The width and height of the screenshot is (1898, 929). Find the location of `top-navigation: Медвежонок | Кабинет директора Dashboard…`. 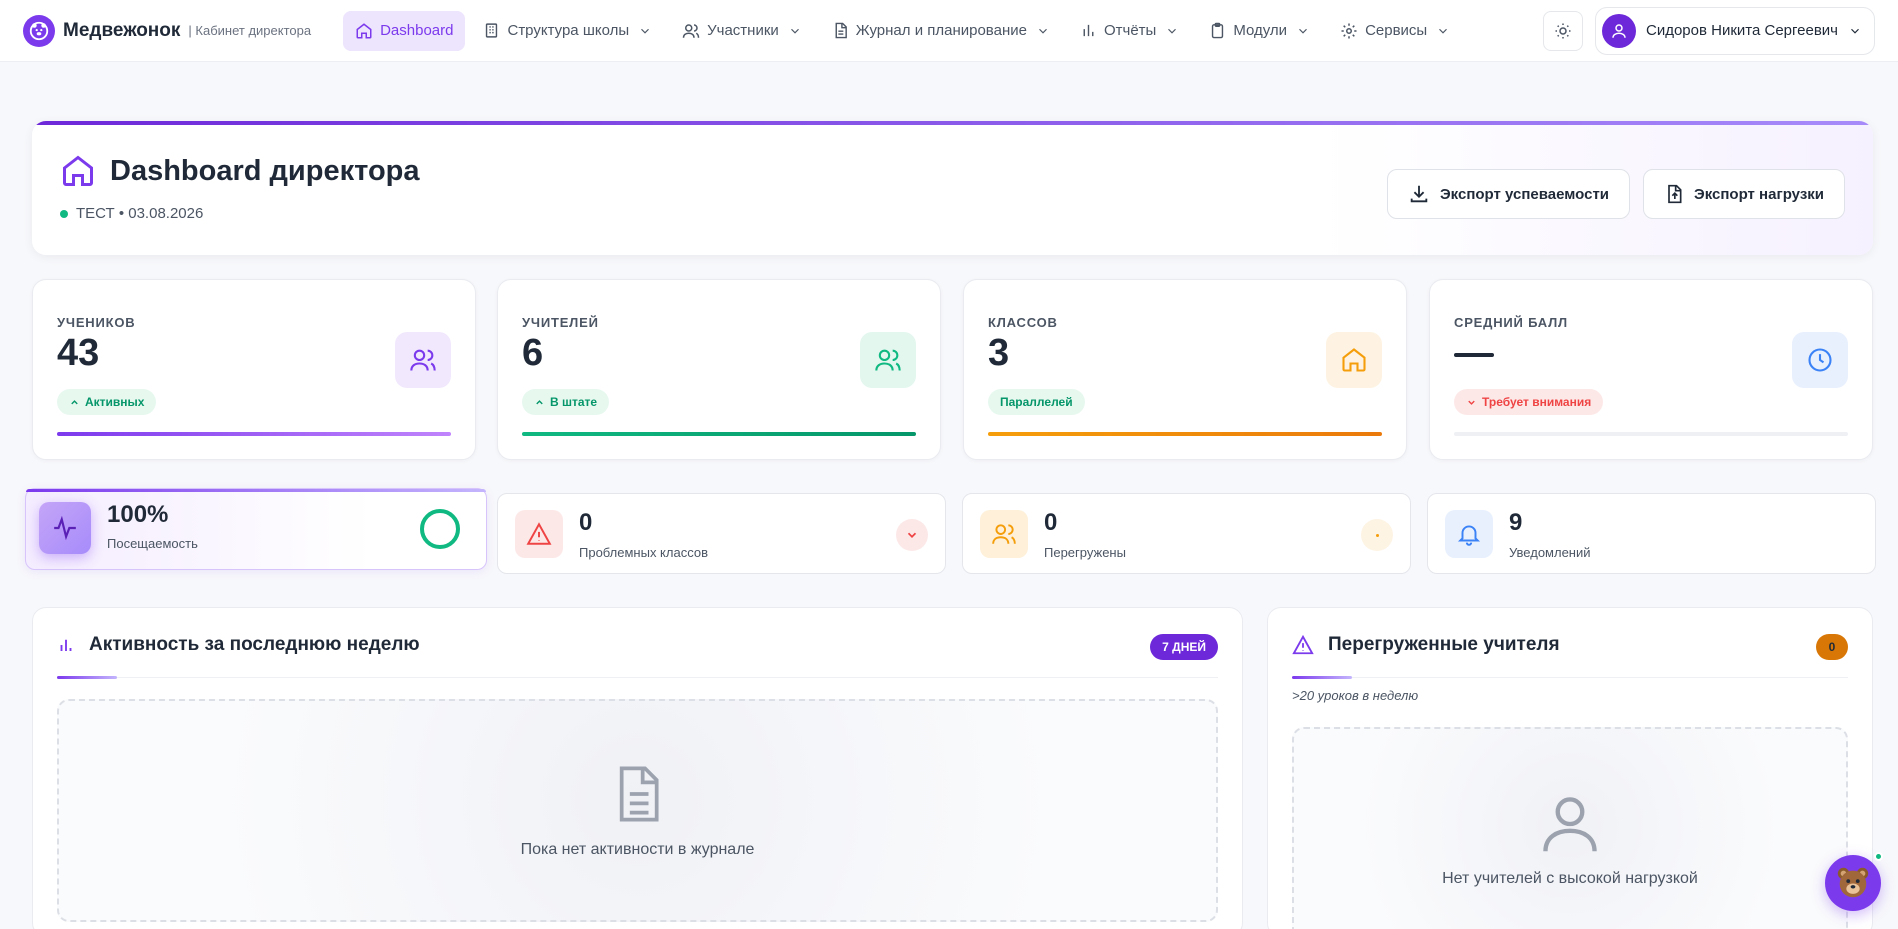

top-navigation: Медвежонок | Кабинет директора Dashboard… is located at coordinates (949, 31).